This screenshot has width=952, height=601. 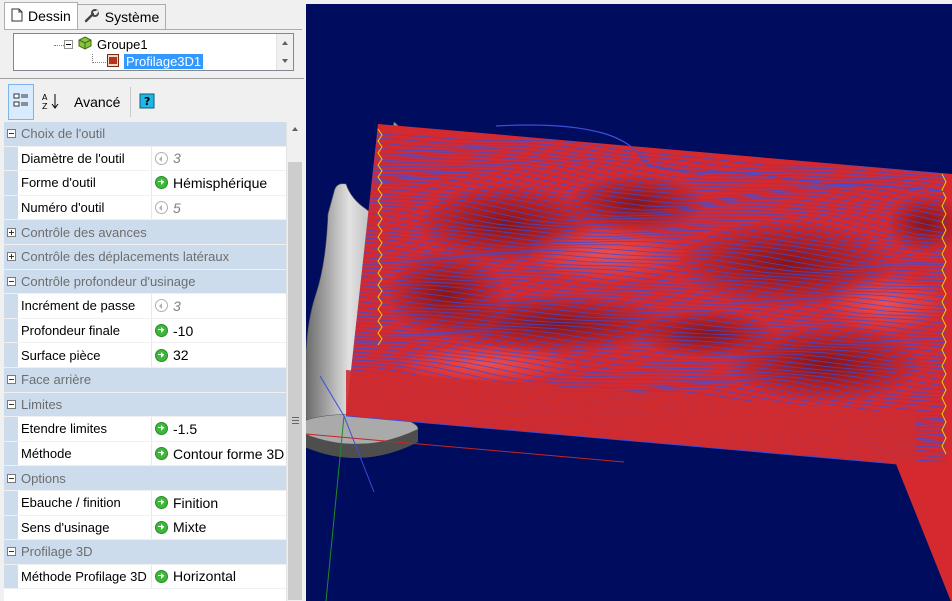 I want to click on collapse-toggle, so click(x=68, y=44).